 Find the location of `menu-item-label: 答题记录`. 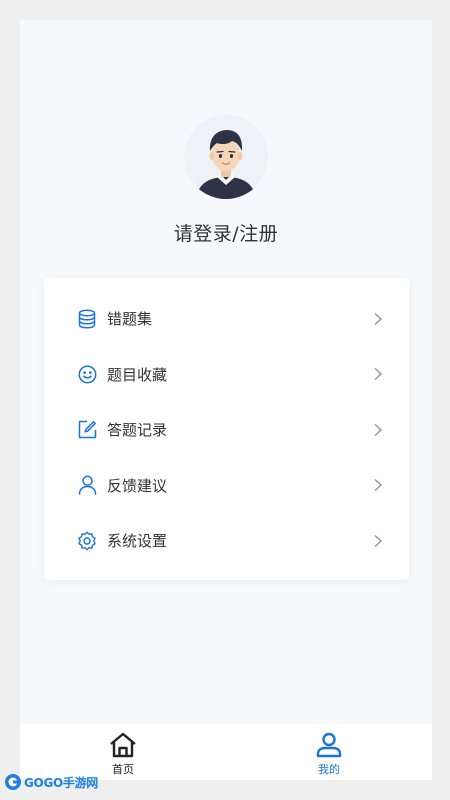

menu-item-label: 答题记录 is located at coordinates (137, 430).